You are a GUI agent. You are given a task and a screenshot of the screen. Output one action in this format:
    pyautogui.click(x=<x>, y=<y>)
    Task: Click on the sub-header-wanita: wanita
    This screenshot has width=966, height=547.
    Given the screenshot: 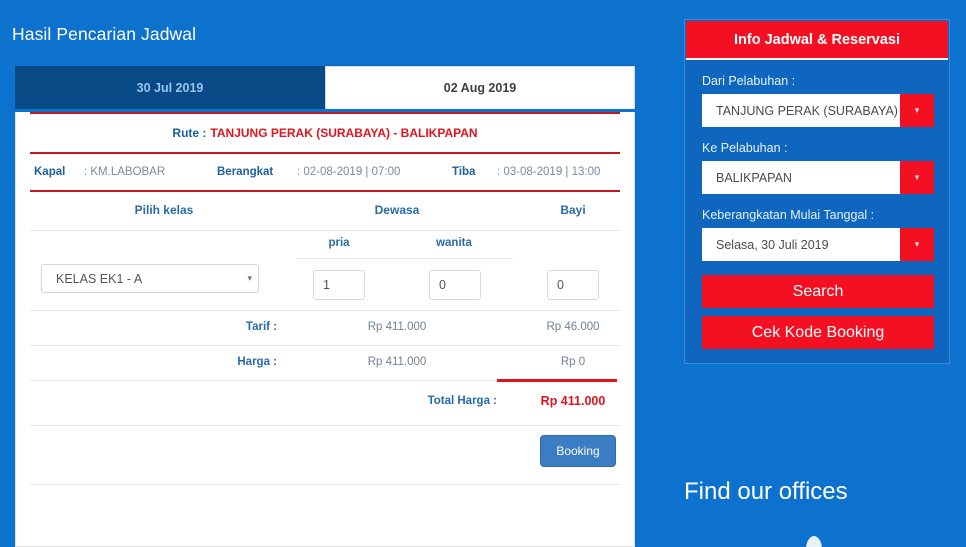 What is the action you would take?
    pyautogui.click(x=454, y=243)
    